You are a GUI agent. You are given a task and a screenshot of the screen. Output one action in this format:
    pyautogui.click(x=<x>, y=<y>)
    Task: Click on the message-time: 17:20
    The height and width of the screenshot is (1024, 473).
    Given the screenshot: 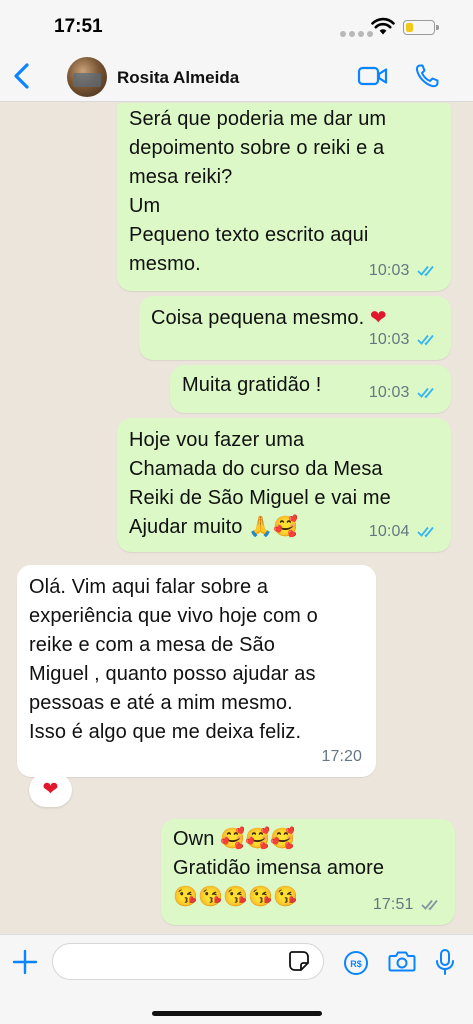 What is the action you would take?
    pyautogui.click(x=341, y=756)
    